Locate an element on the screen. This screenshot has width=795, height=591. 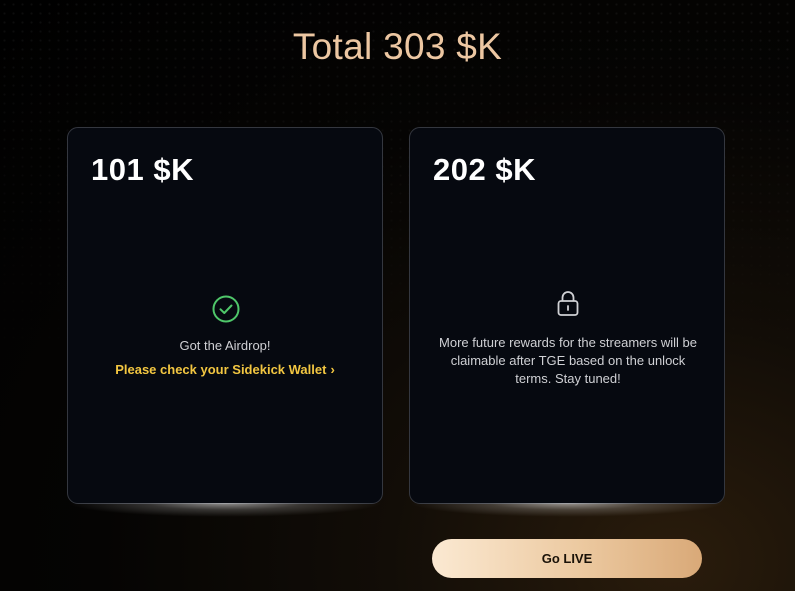
chevron-right-icon: › is located at coordinates (332, 369).